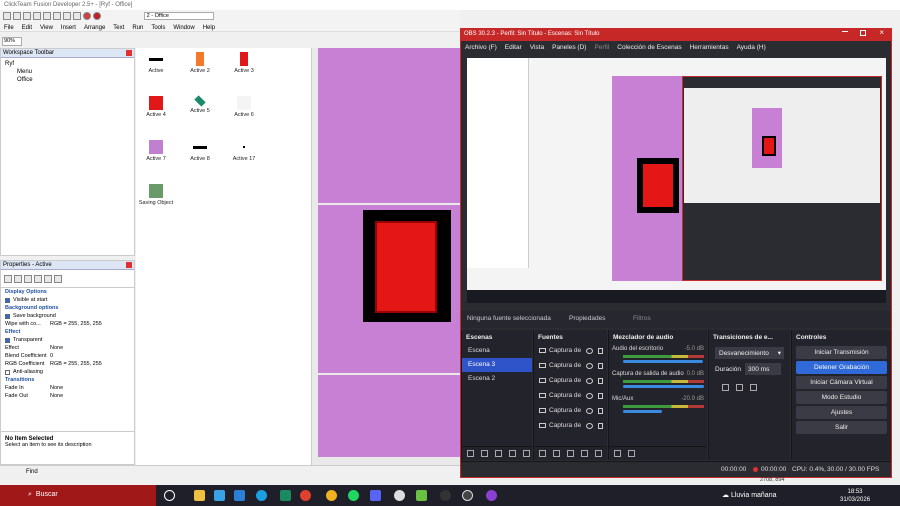  Describe the element at coordinates (48, 279) in the screenshot. I see `prop-tab-events-icon` at that location.